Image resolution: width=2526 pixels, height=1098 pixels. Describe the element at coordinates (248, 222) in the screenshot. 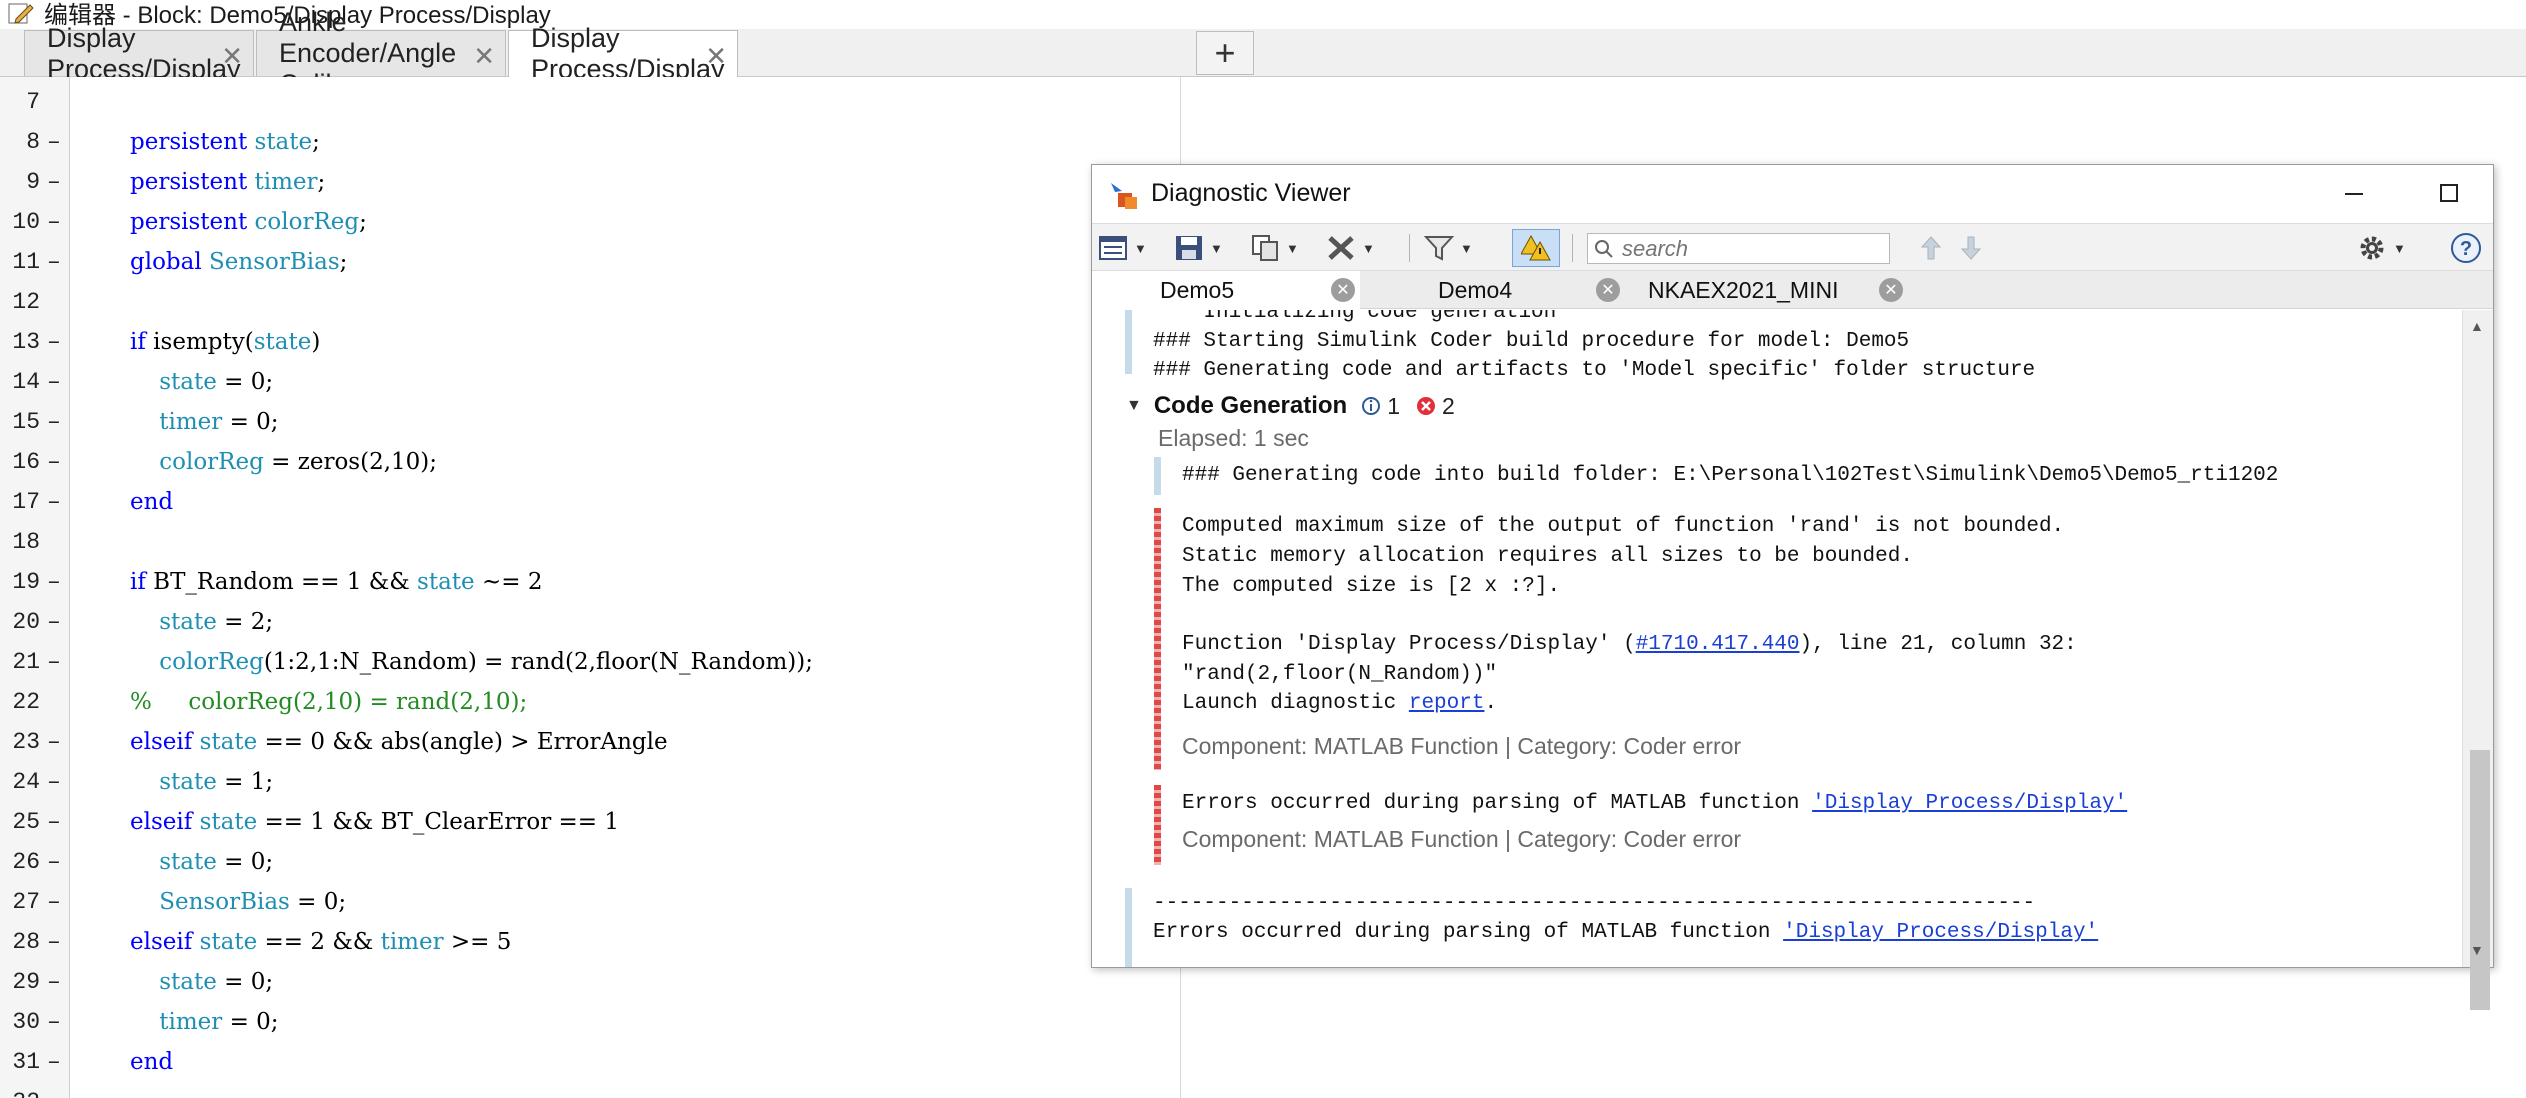

I see `code-line: persistent colorReg;` at that location.